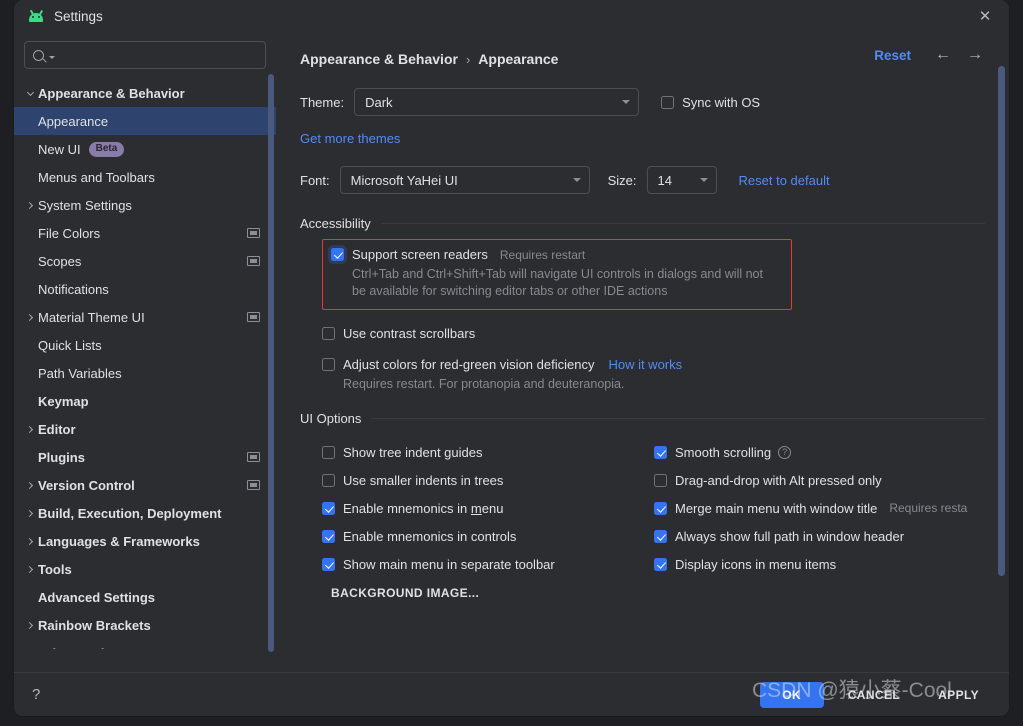 The width and height of the screenshot is (1023, 726). What do you see at coordinates (423, 480) in the screenshot?
I see `ui-option-label: Use smaller indents in trees` at bounding box center [423, 480].